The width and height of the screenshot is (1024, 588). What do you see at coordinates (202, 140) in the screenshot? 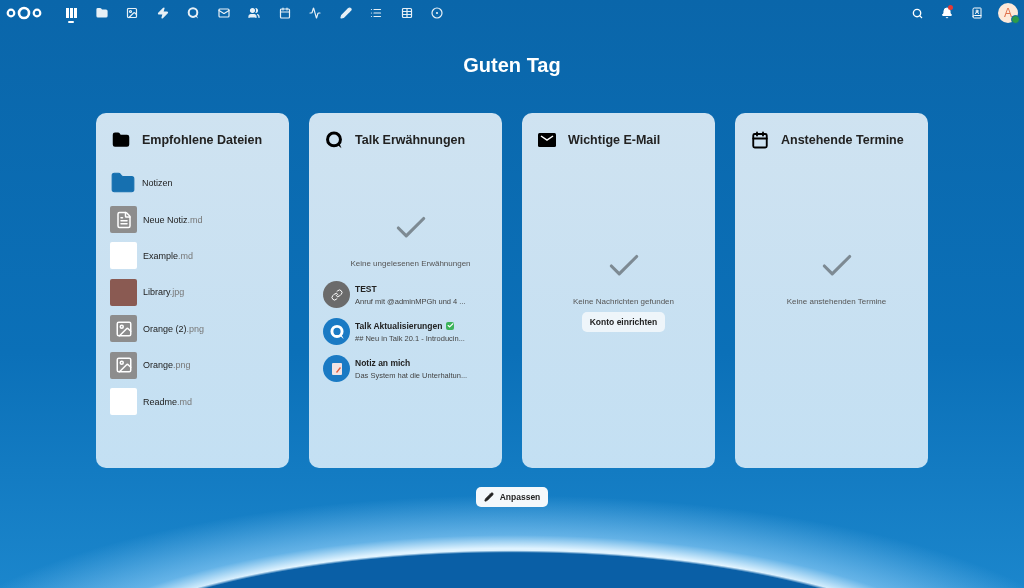
I see `widget-title: Empfohlene Dateien` at bounding box center [202, 140].